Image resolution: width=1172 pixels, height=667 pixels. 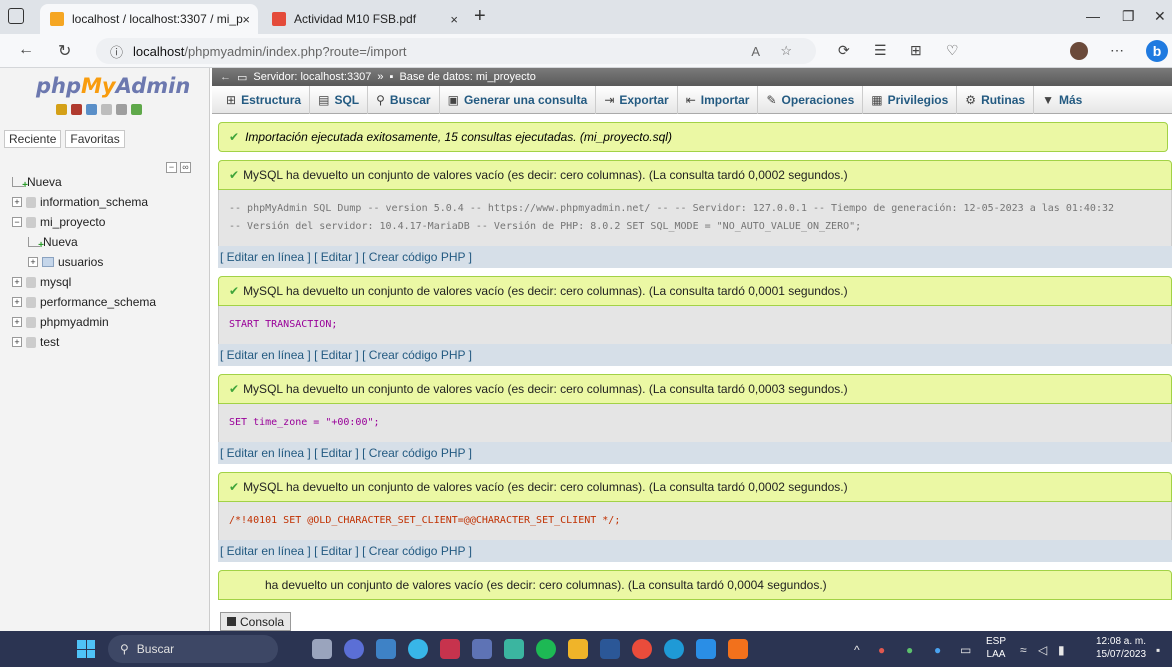 I want to click on profile-avatar, so click(x=1079, y=51).